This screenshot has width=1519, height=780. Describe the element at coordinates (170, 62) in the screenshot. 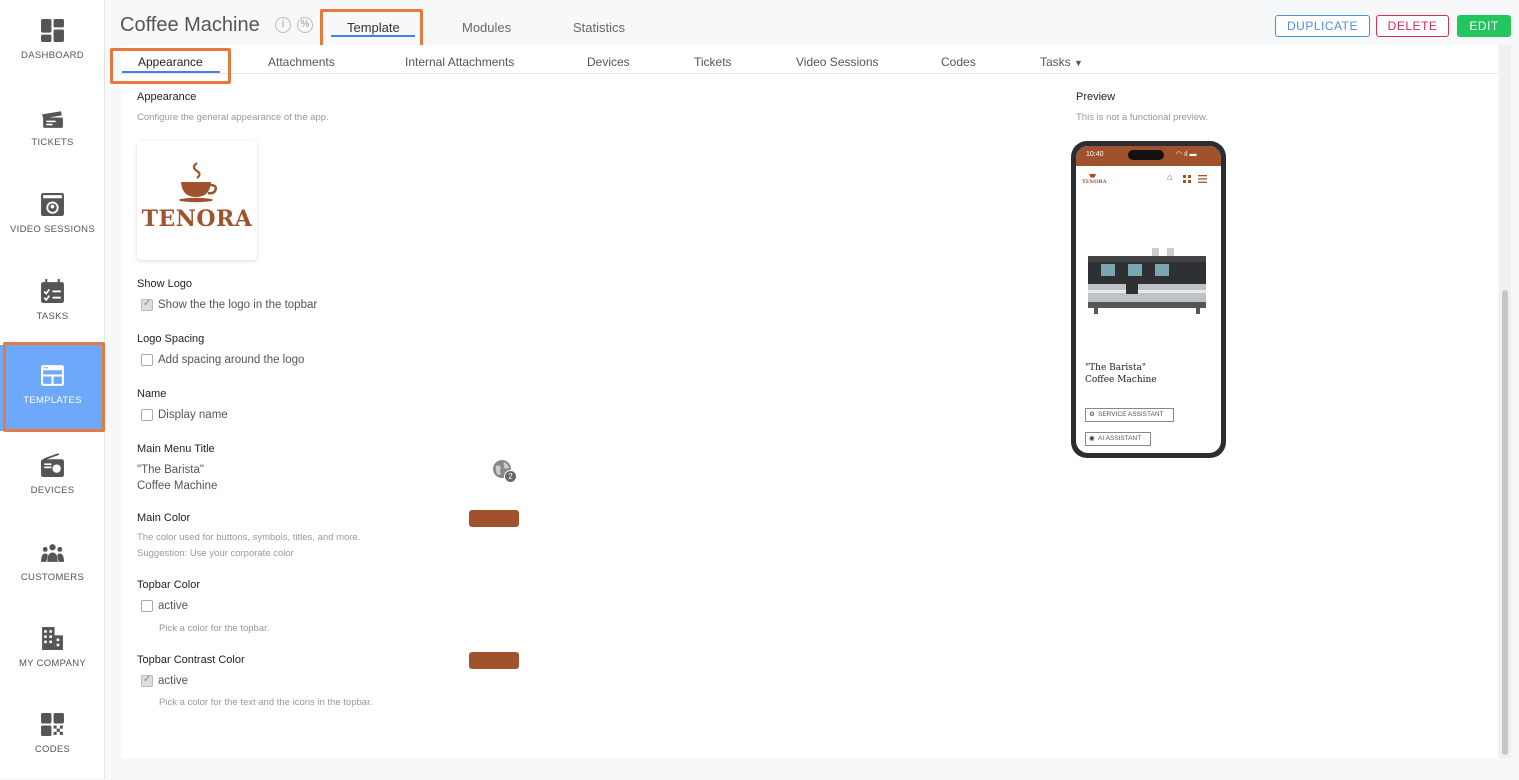

I see `subtab-appearance: Appearance` at that location.